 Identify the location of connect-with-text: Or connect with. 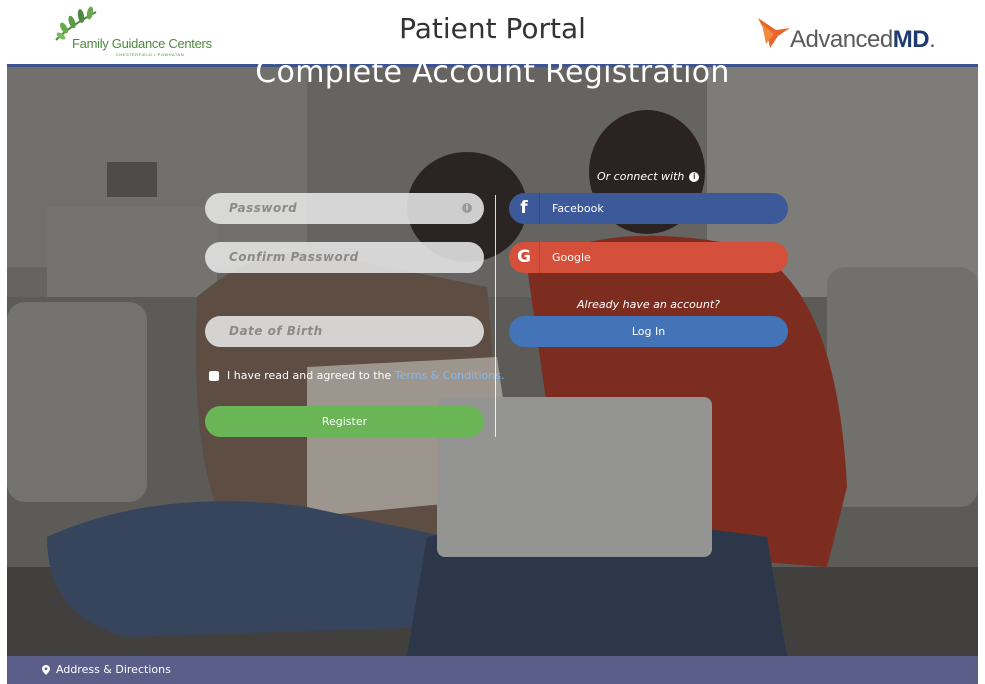
(641, 176).